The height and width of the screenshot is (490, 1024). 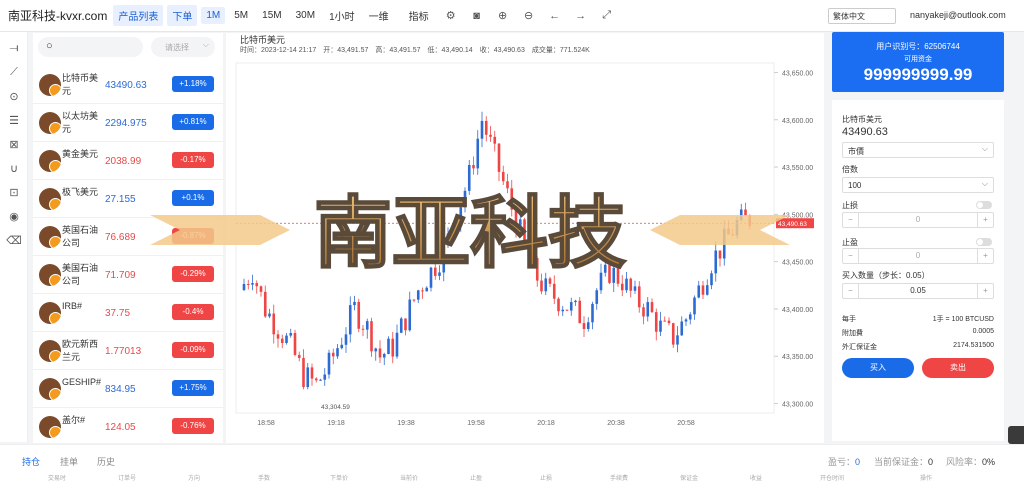 What do you see at coordinates (503, 16) in the screenshot?
I see `zoom-in-icon: ⊕` at bounding box center [503, 16].